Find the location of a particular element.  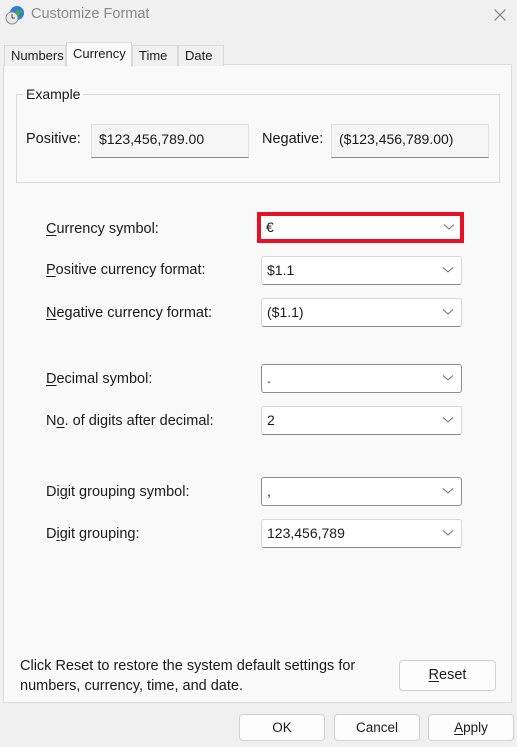

digit-grouping-symbol-label: Digit grouping symbol: is located at coordinates (118, 492).